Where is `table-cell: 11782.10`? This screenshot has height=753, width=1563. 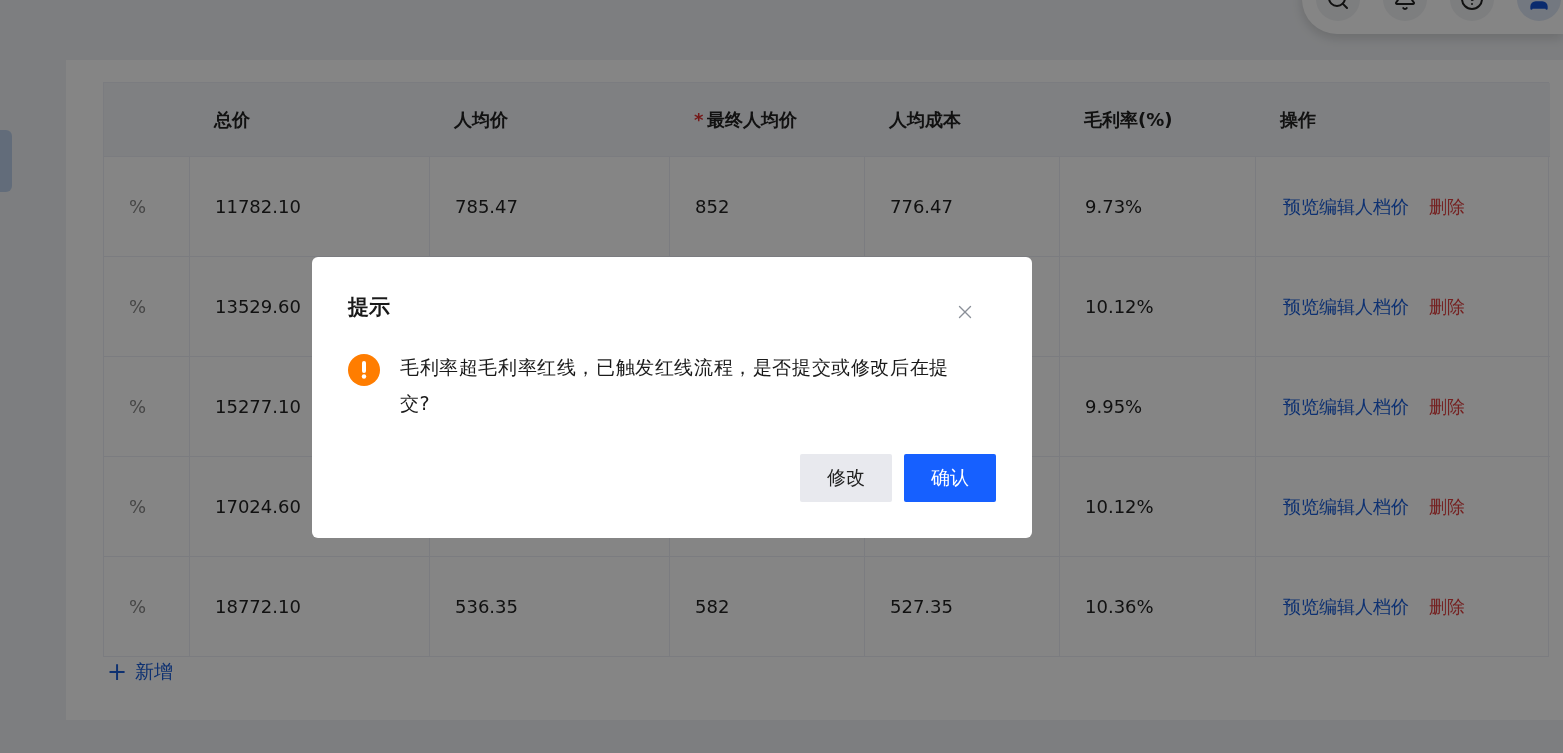
table-cell: 11782.10 is located at coordinates (309, 206).